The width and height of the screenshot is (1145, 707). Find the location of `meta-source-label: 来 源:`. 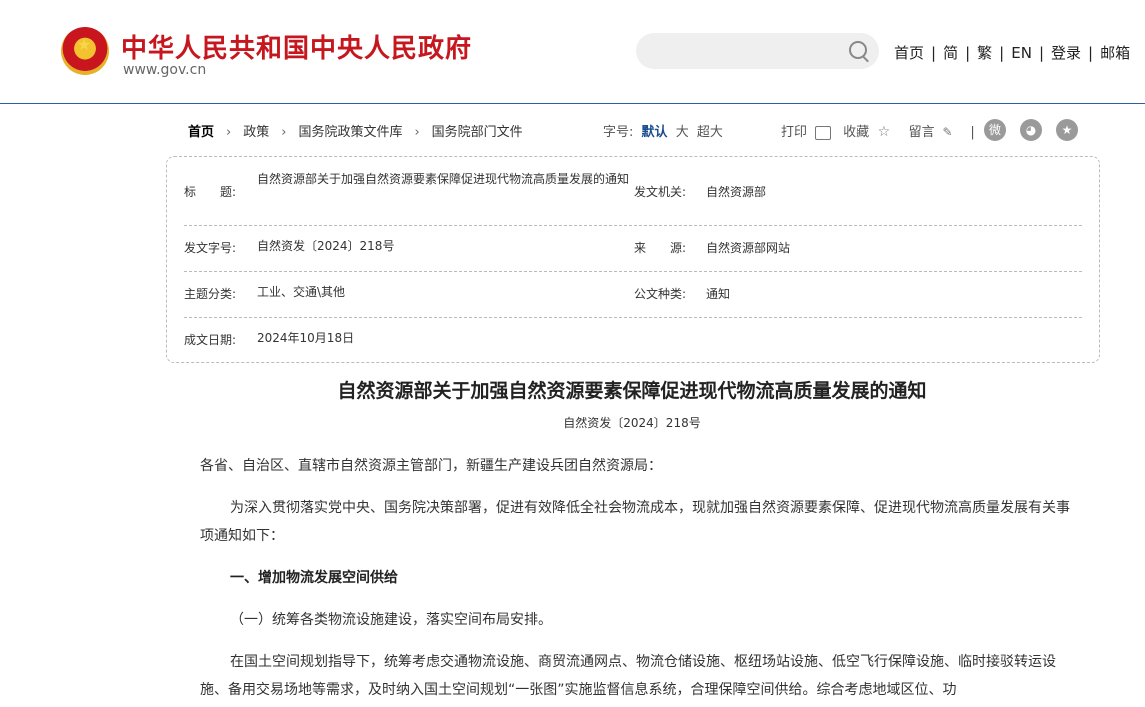

meta-source-label: 来 源: is located at coordinates (660, 248).